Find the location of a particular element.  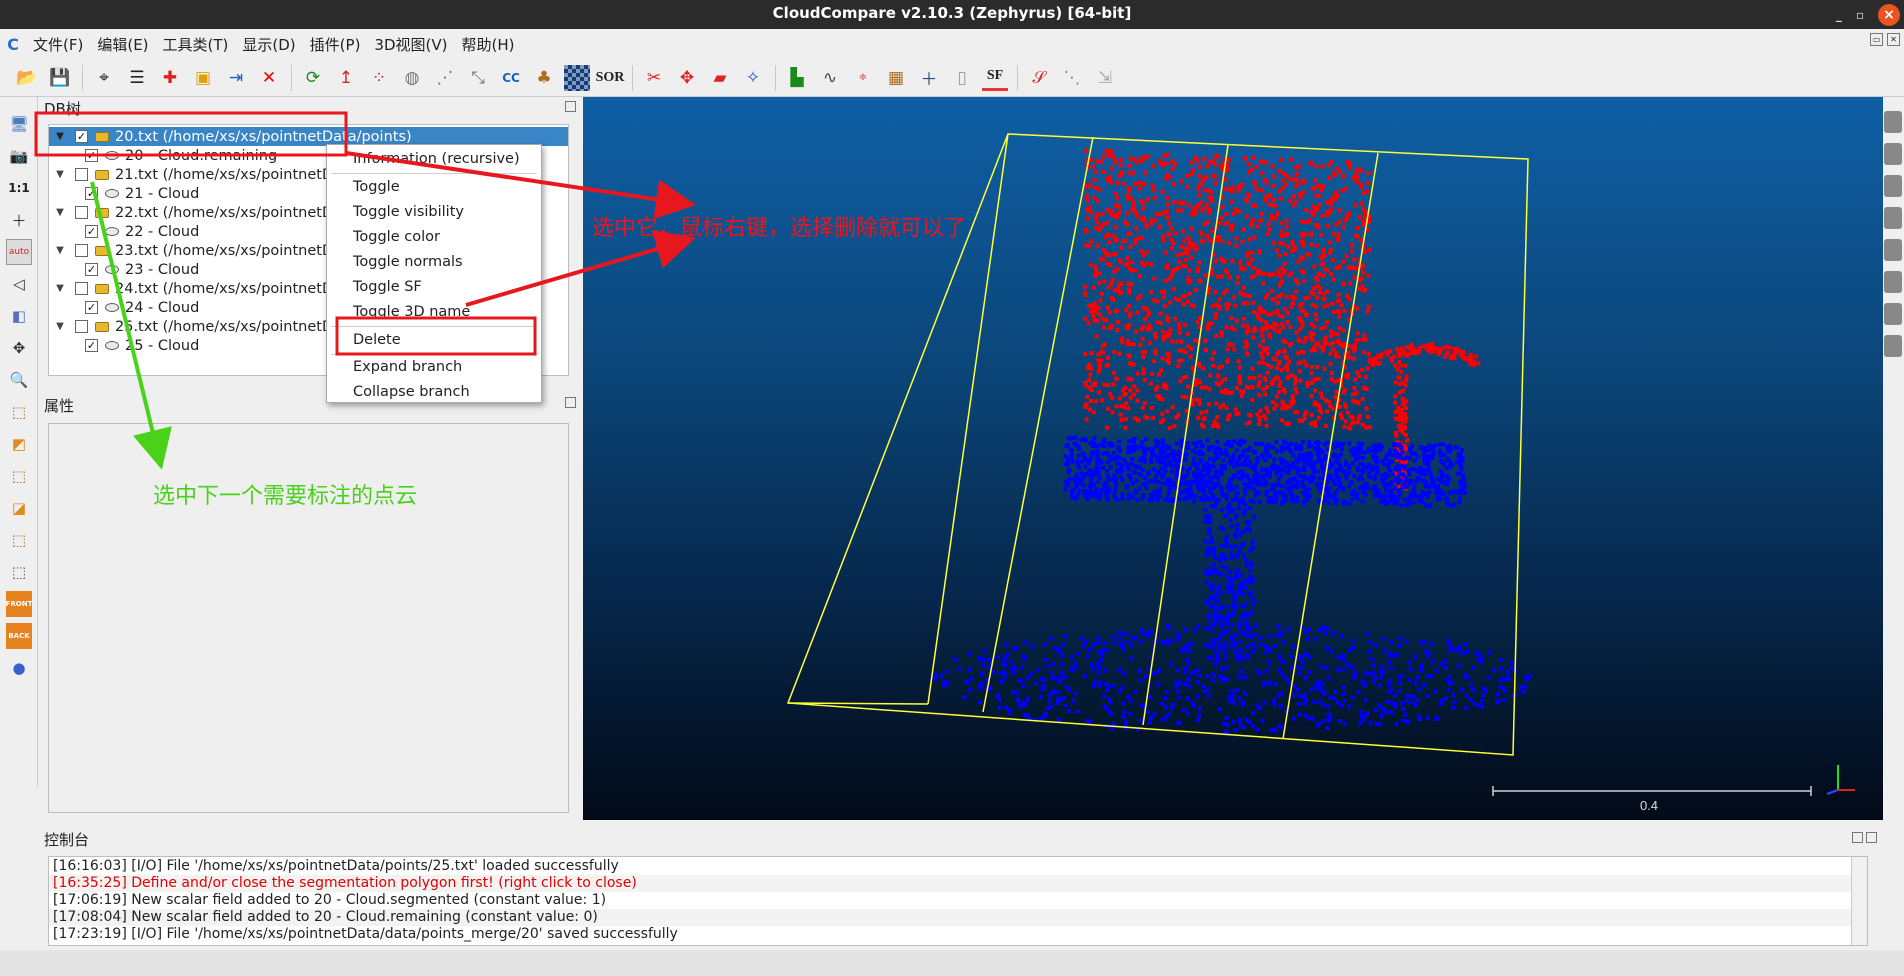

view-bottom-icon: ⬚ is located at coordinates (19, 540).